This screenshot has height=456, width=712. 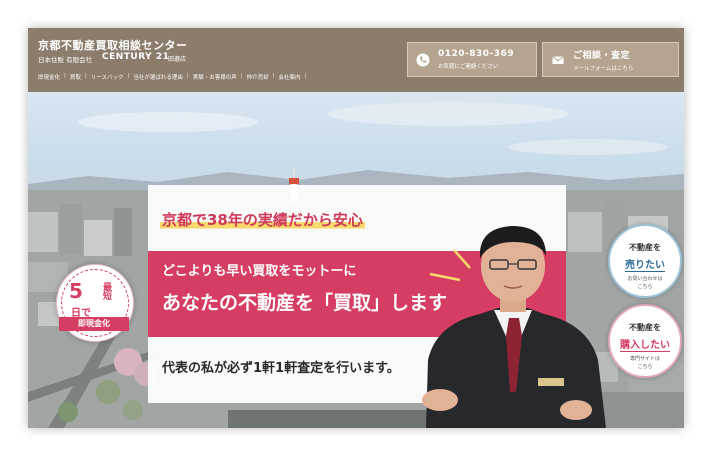 What do you see at coordinates (423, 60) in the screenshot?
I see `phone-icon` at bounding box center [423, 60].